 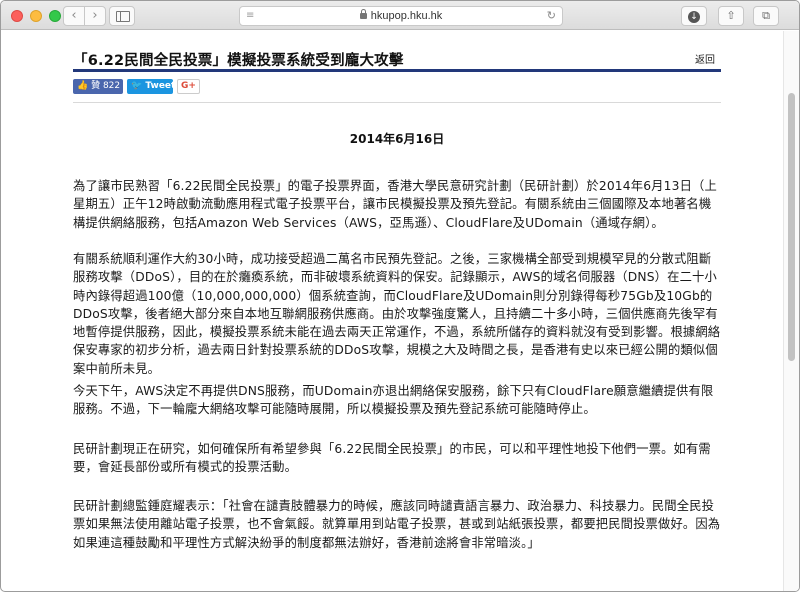 I want to click on downloads-button: ↓, so click(x=694, y=16).